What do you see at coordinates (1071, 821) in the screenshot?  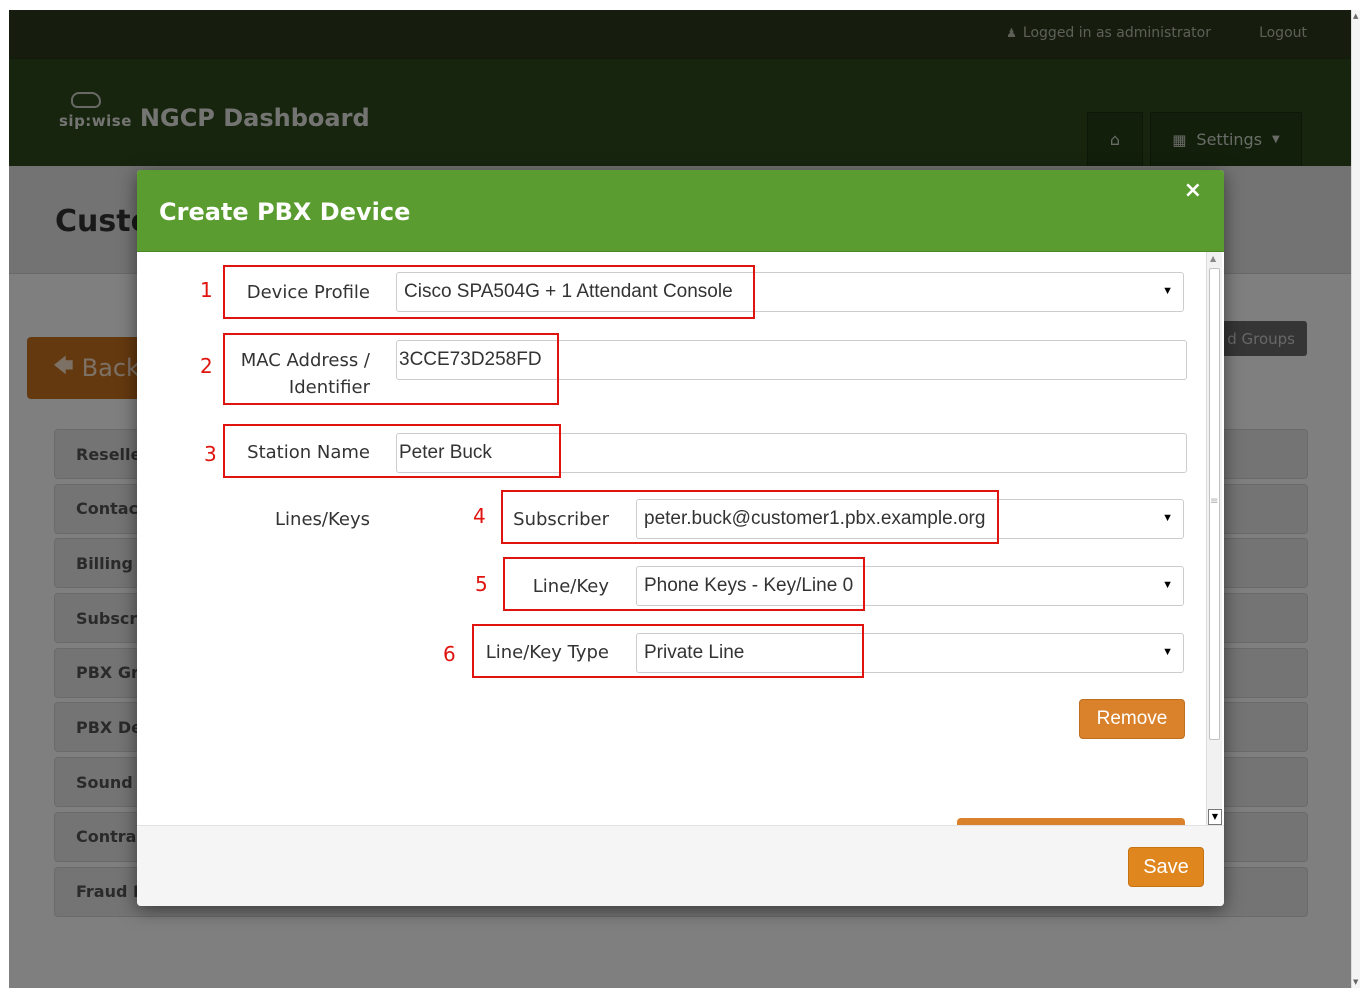 I see `add-line-button-partial` at bounding box center [1071, 821].